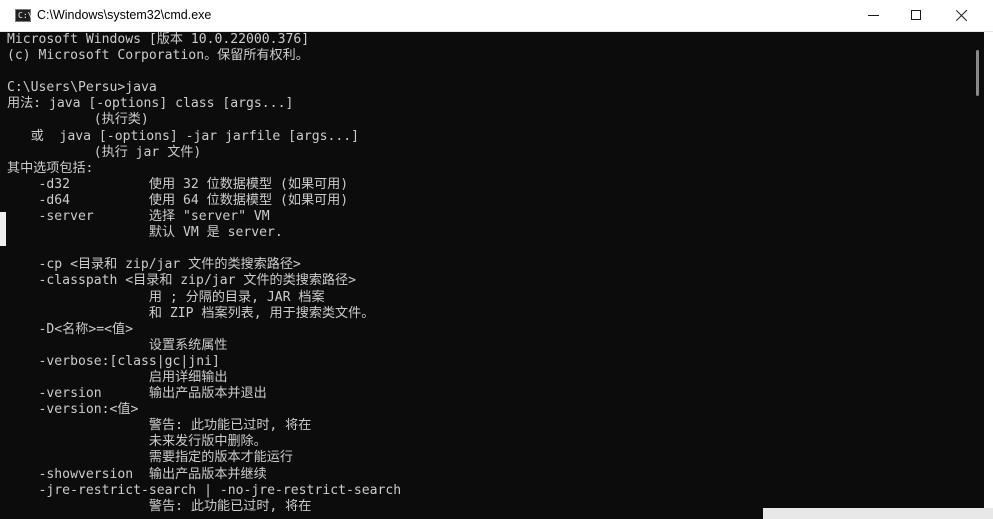  What do you see at coordinates (150, 458) in the screenshot?
I see `console-line: 需要指定的版本才能运行` at bounding box center [150, 458].